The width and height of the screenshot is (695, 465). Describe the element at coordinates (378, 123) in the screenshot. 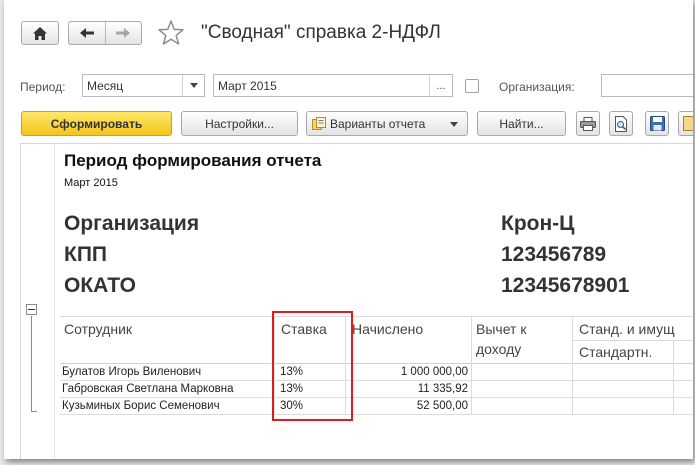

I see `report-variants-label: Варианты отчета` at that location.